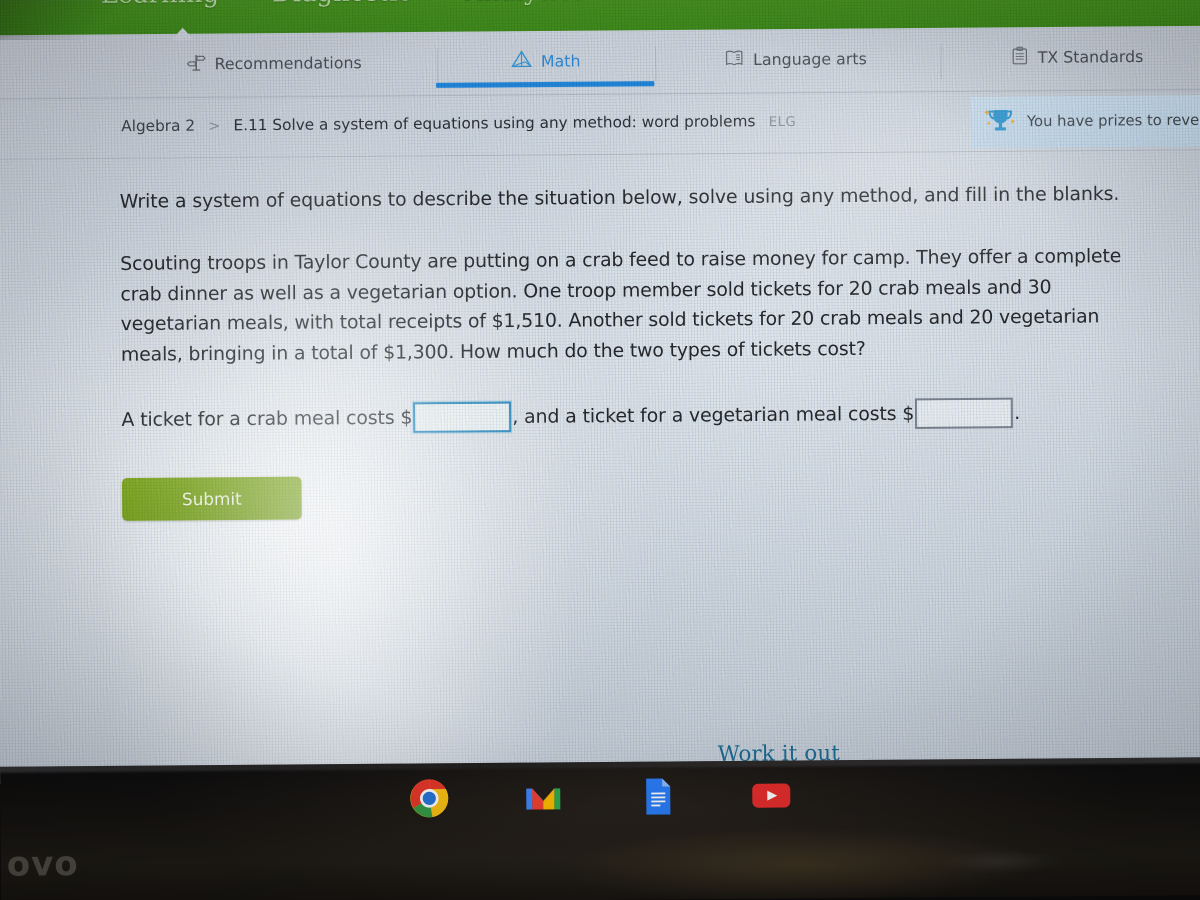  I want to click on subject-tab-language-arts: Language arts, so click(795, 60).